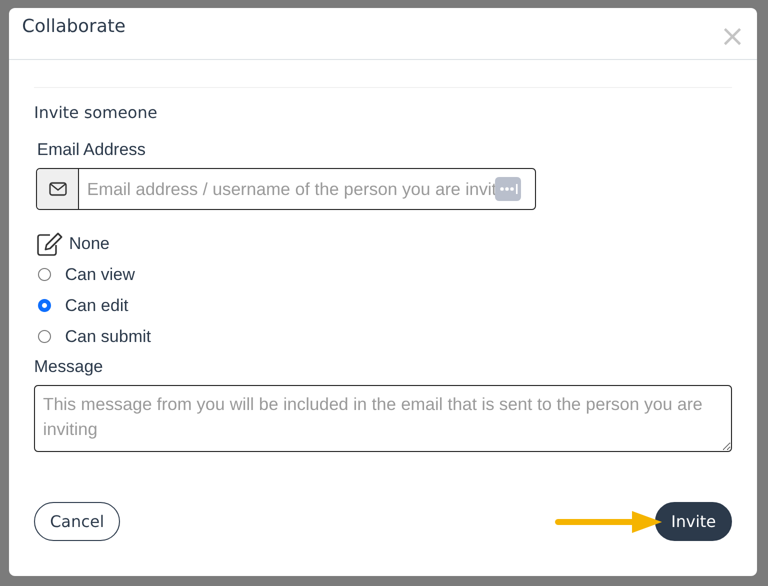 The width and height of the screenshot is (768, 586). What do you see at coordinates (100, 274) in the screenshot?
I see `radio-label: Can view` at bounding box center [100, 274].